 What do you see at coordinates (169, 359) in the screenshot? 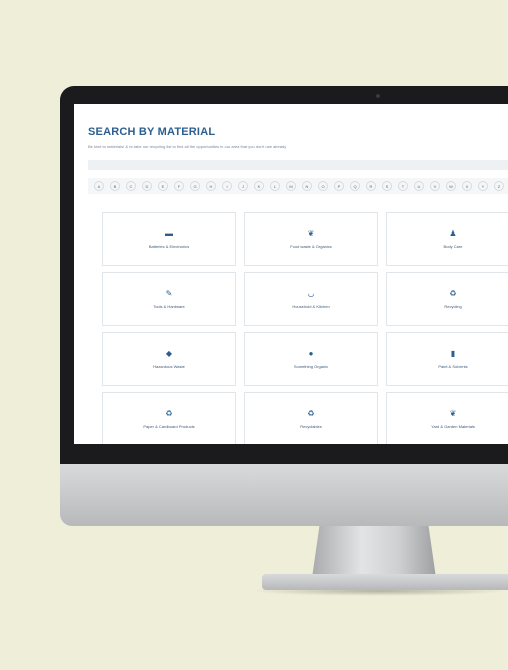
I see `material-card: ◆ Hazardous Waste` at bounding box center [169, 359].